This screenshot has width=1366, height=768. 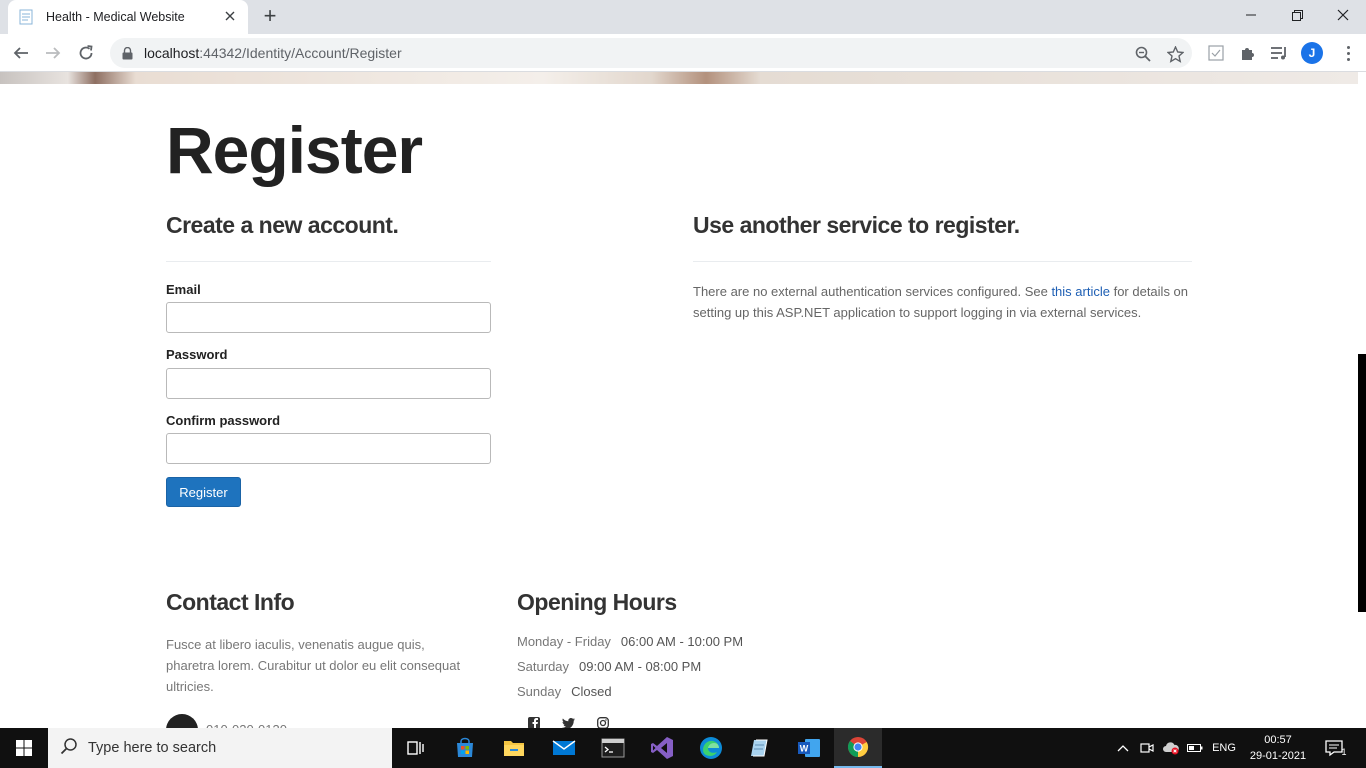 I want to click on register-button: Register, so click(x=203, y=492).